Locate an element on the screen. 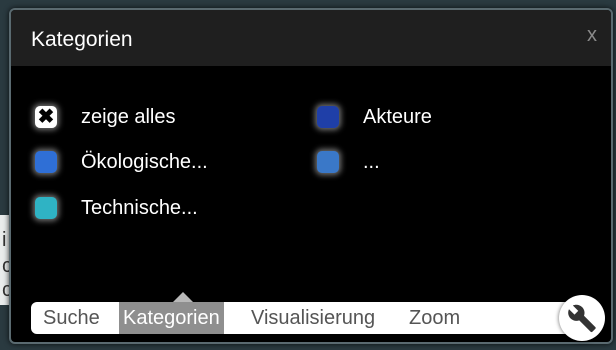 The height and width of the screenshot is (350, 616). tab-visualisierung: Visualisierung is located at coordinates (313, 318).